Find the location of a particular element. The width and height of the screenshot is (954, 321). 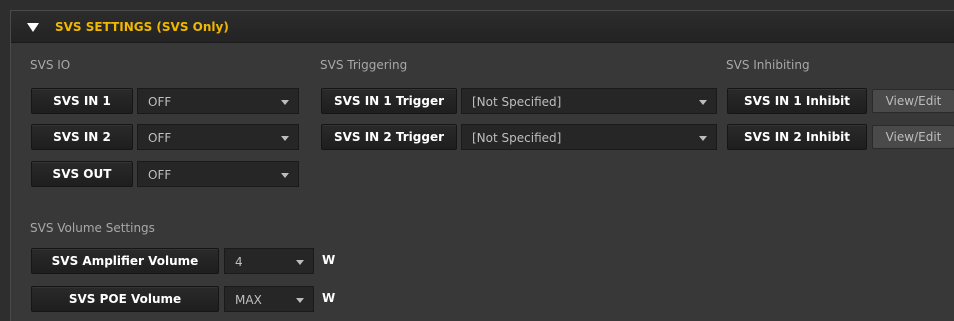

svs-in-2-select: OFF is located at coordinates (218, 137).